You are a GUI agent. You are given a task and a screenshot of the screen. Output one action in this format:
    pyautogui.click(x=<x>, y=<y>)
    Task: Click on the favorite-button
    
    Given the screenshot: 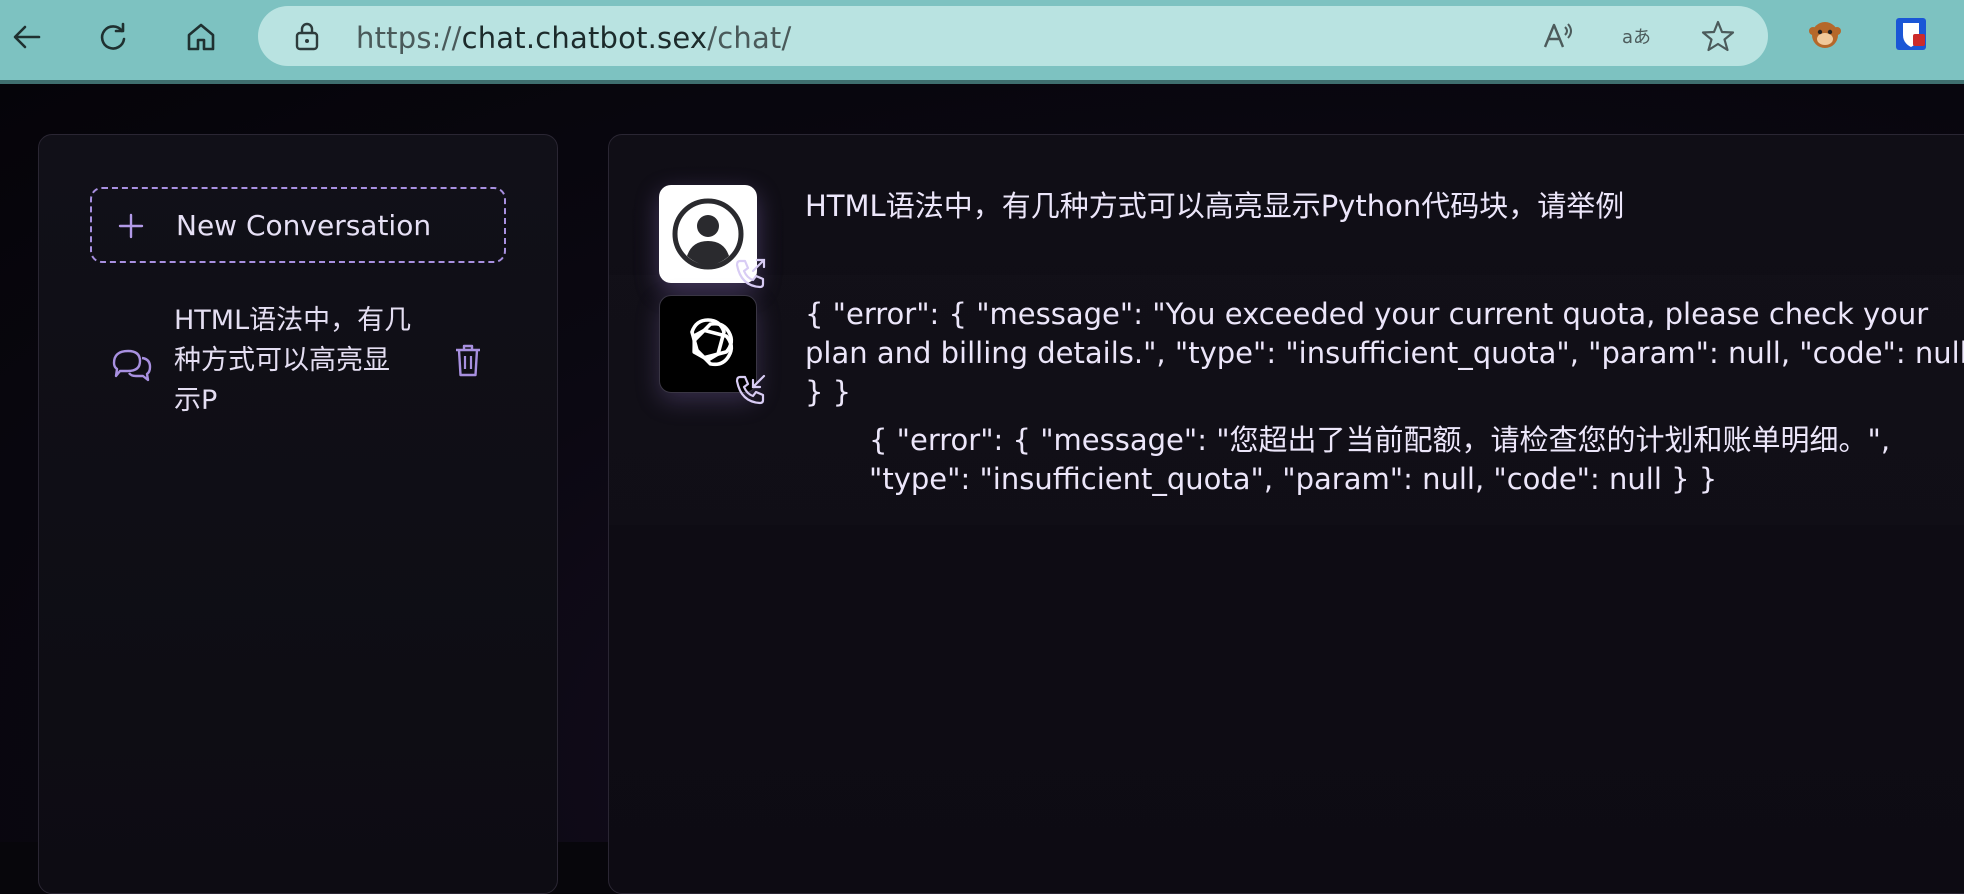 What is the action you would take?
    pyautogui.click(x=1718, y=36)
    